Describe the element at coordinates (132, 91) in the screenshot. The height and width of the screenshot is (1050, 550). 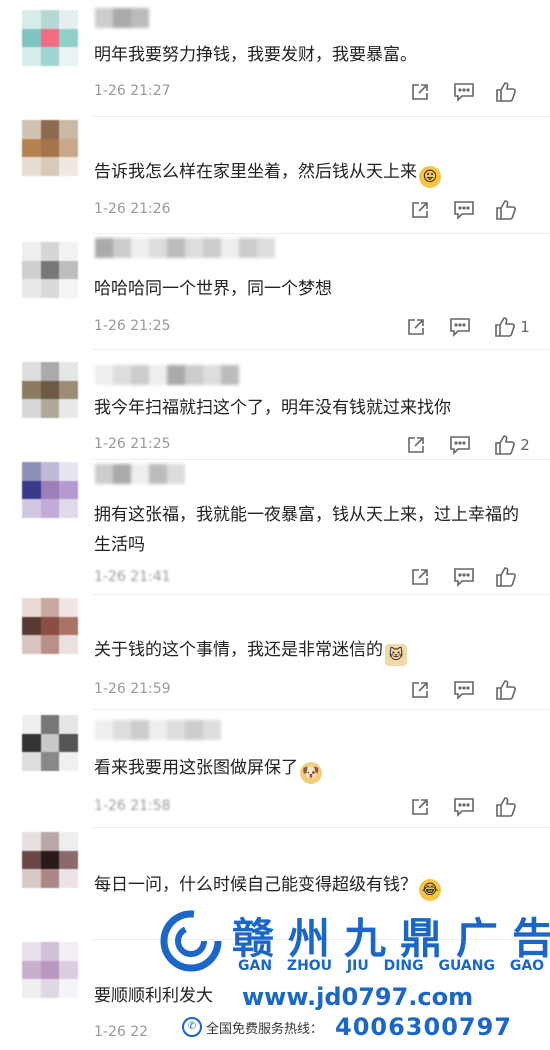
I see `comment-time: 1-26 21:27` at that location.